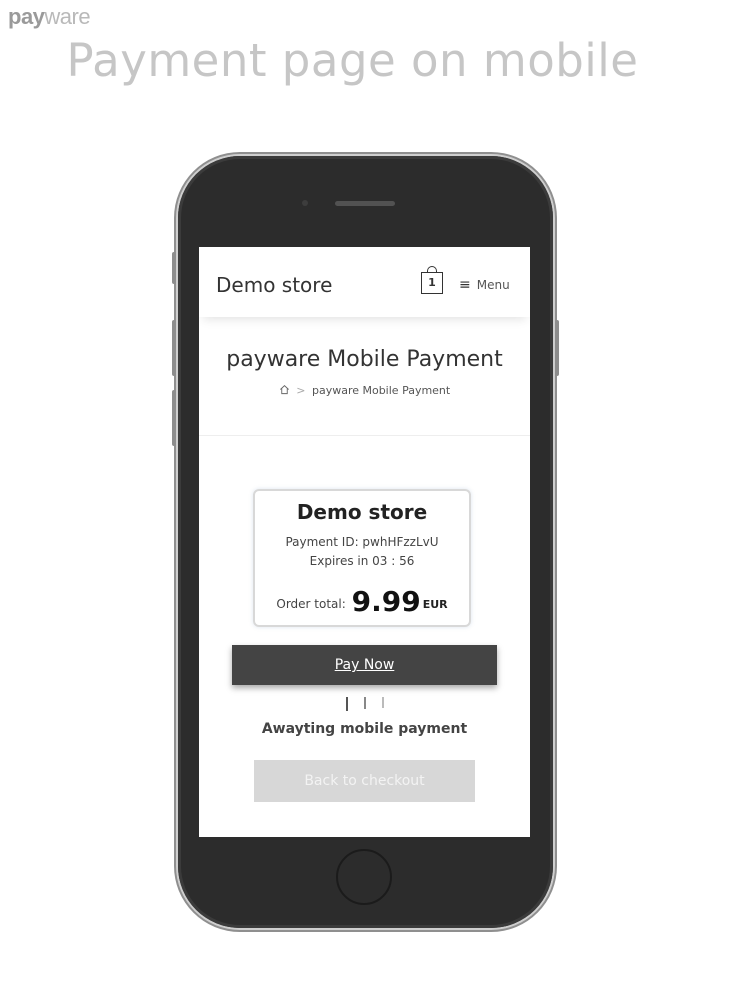 This screenshot has height=985, width=730. I want to click on page-headline: Payment page on mobile, so click(352, 60).